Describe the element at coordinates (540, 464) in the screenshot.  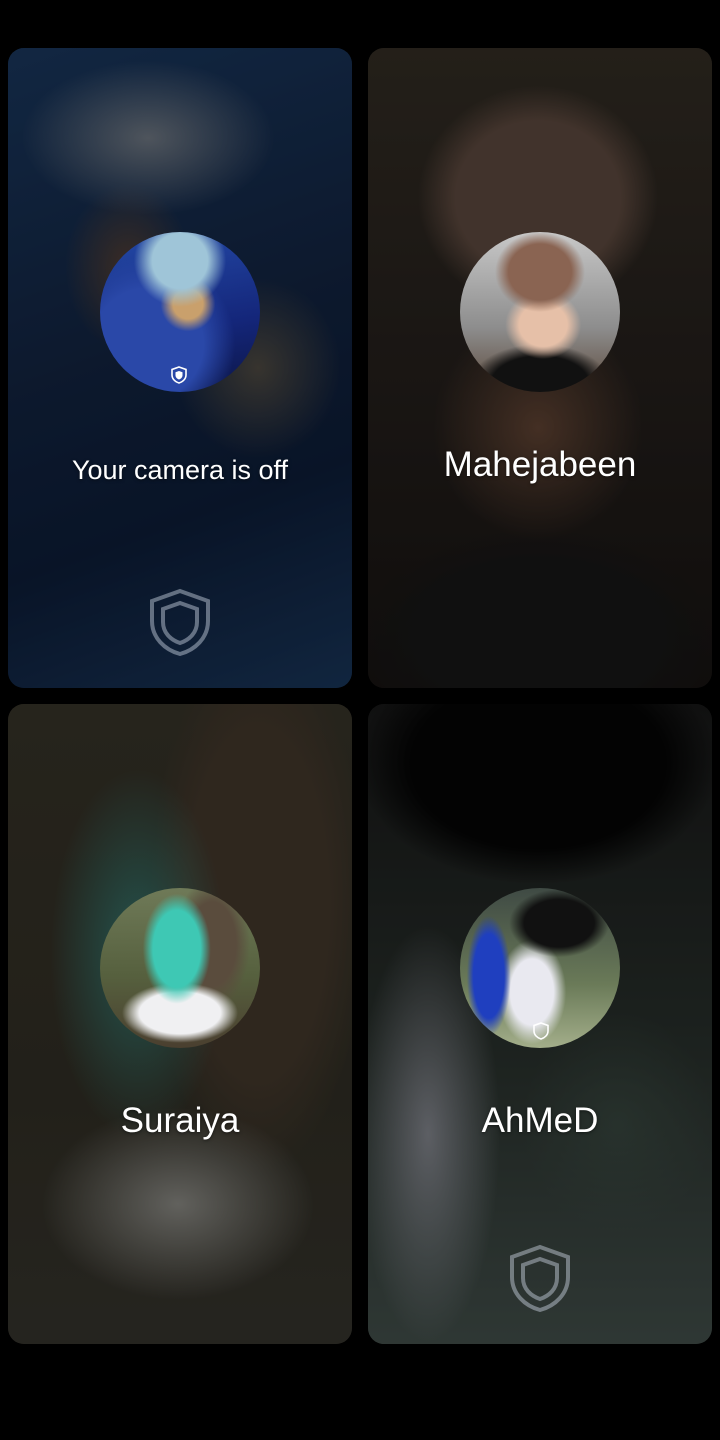
I see `participant-name: Mahejabeen` at that location.